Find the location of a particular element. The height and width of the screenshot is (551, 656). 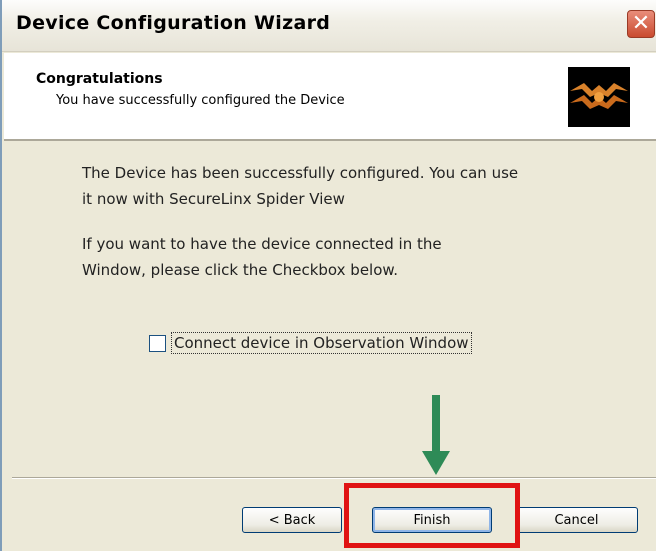

observation-checkbox-row: Connect device in Observation Window is located at coordinates (310, 343).